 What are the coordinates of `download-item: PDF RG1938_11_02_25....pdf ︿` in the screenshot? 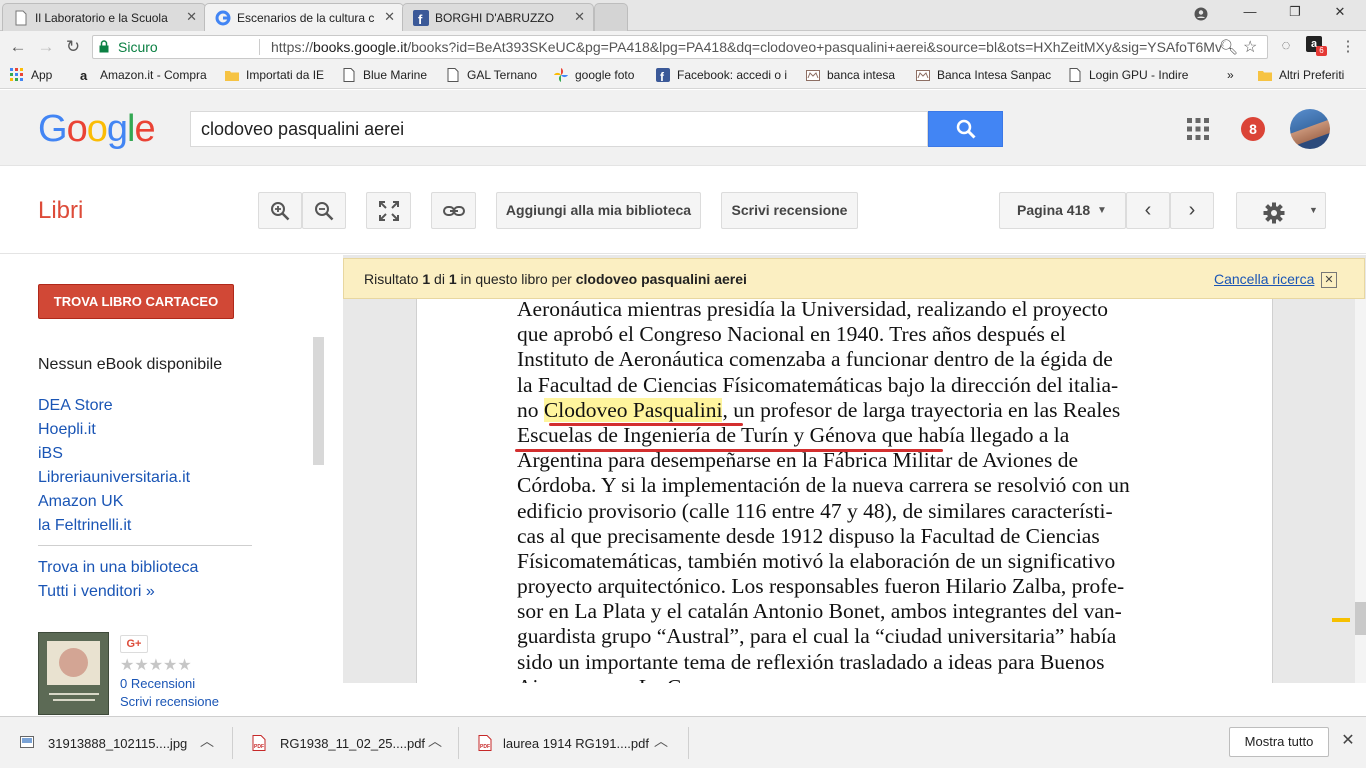 It's located at (345, 743).